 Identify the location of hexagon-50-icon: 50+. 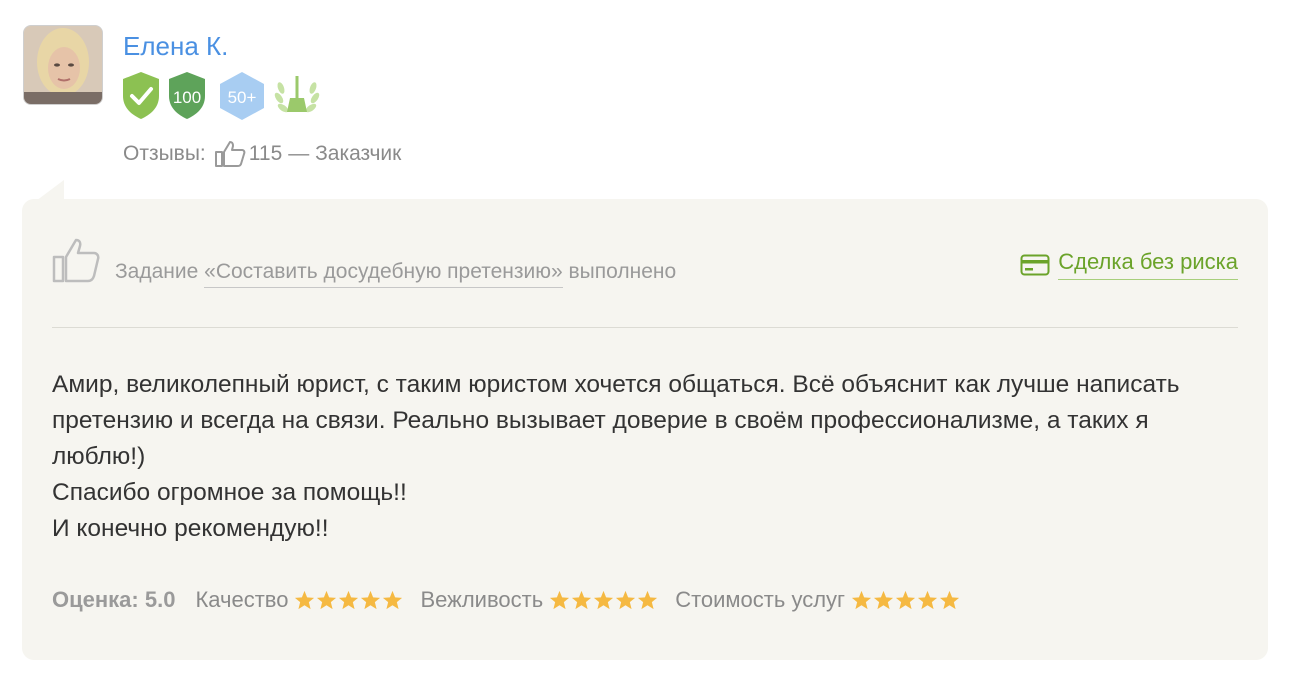
(242, 96).